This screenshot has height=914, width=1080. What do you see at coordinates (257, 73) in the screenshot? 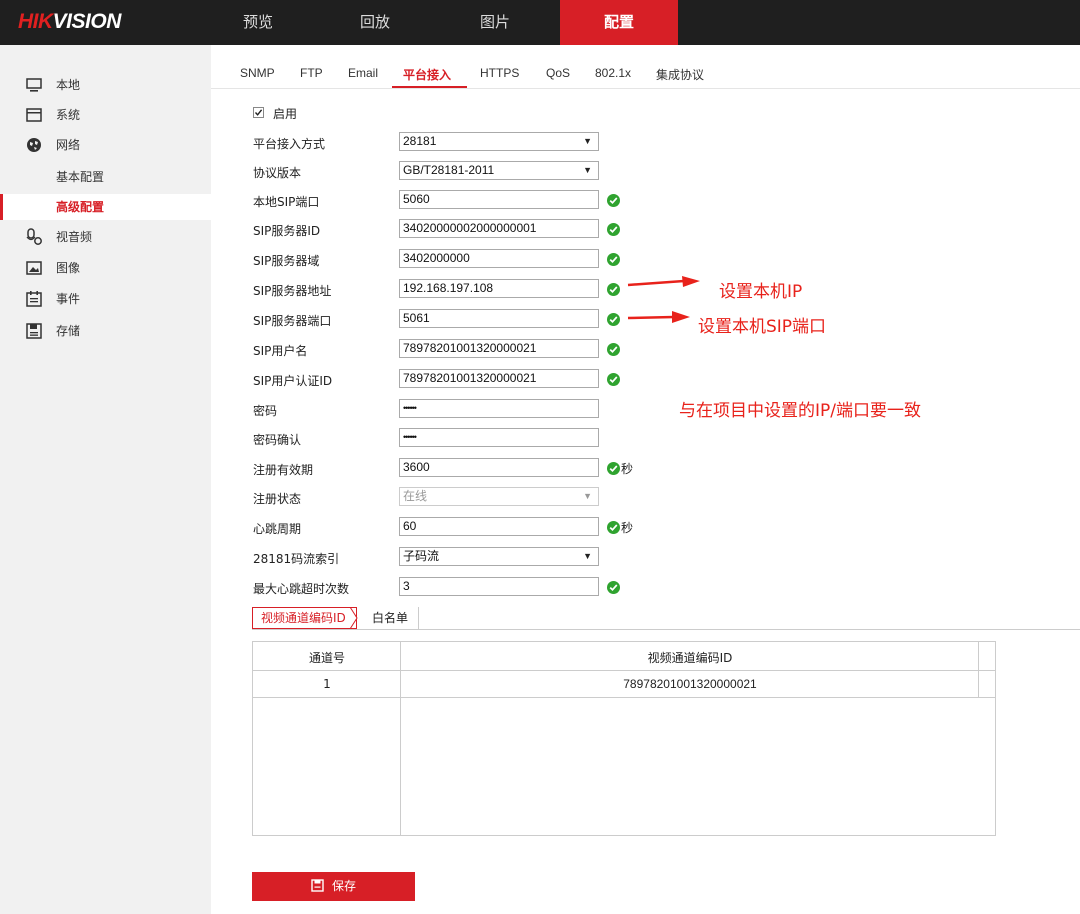
I see `tab-snmp: SNMP` at bounding box center [257, 73].